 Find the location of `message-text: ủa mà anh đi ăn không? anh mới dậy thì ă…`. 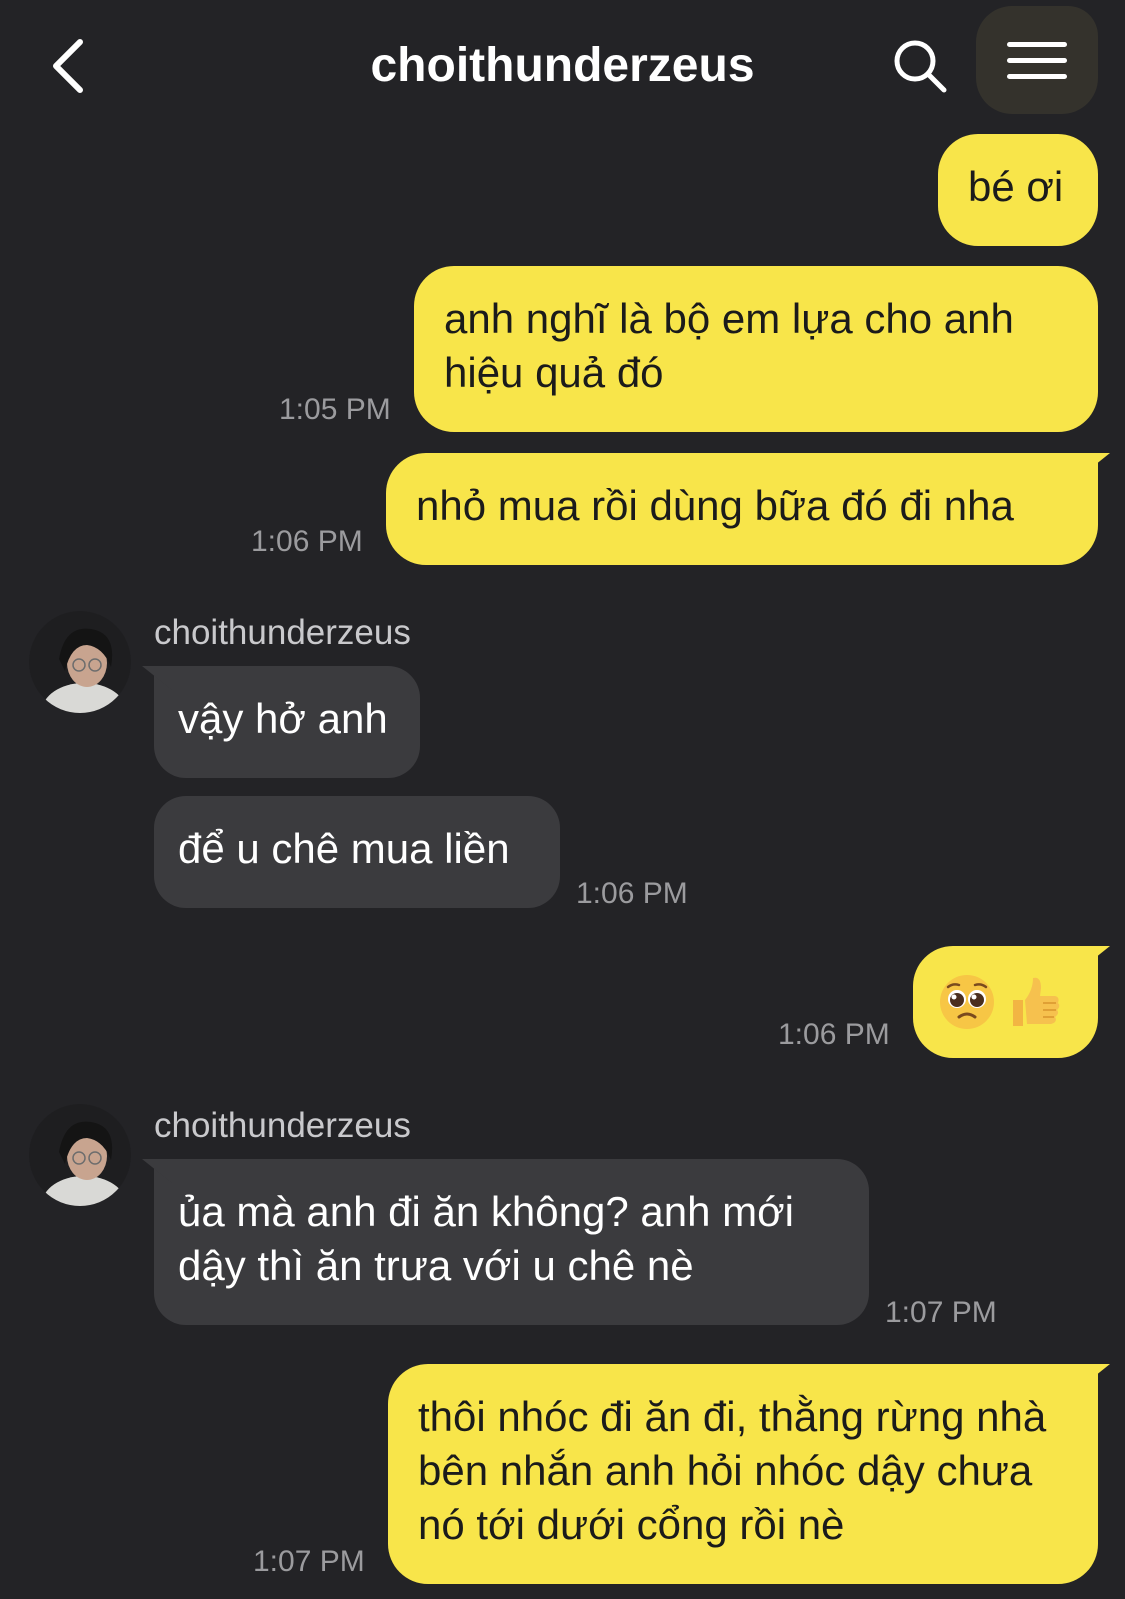

message-text: ủa mà anh đi ăn không? anh mới dậy thì ă… is located at coordinates (486, 1238).